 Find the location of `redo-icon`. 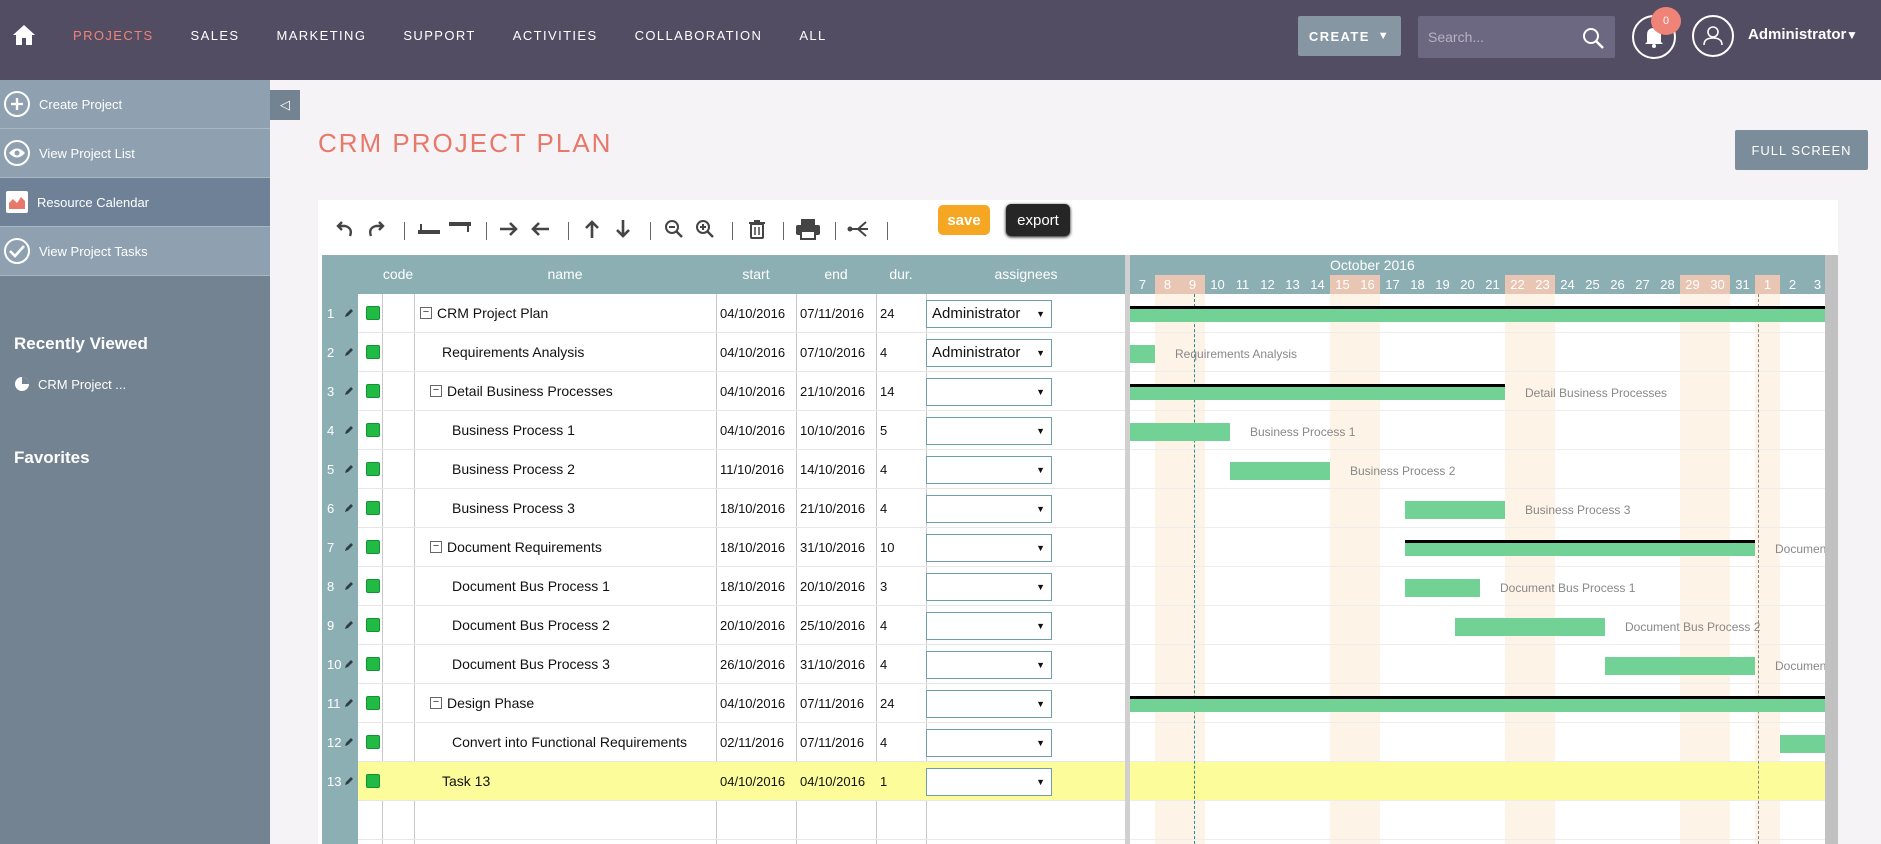

redo-icon is located at coordinates (376, 229).